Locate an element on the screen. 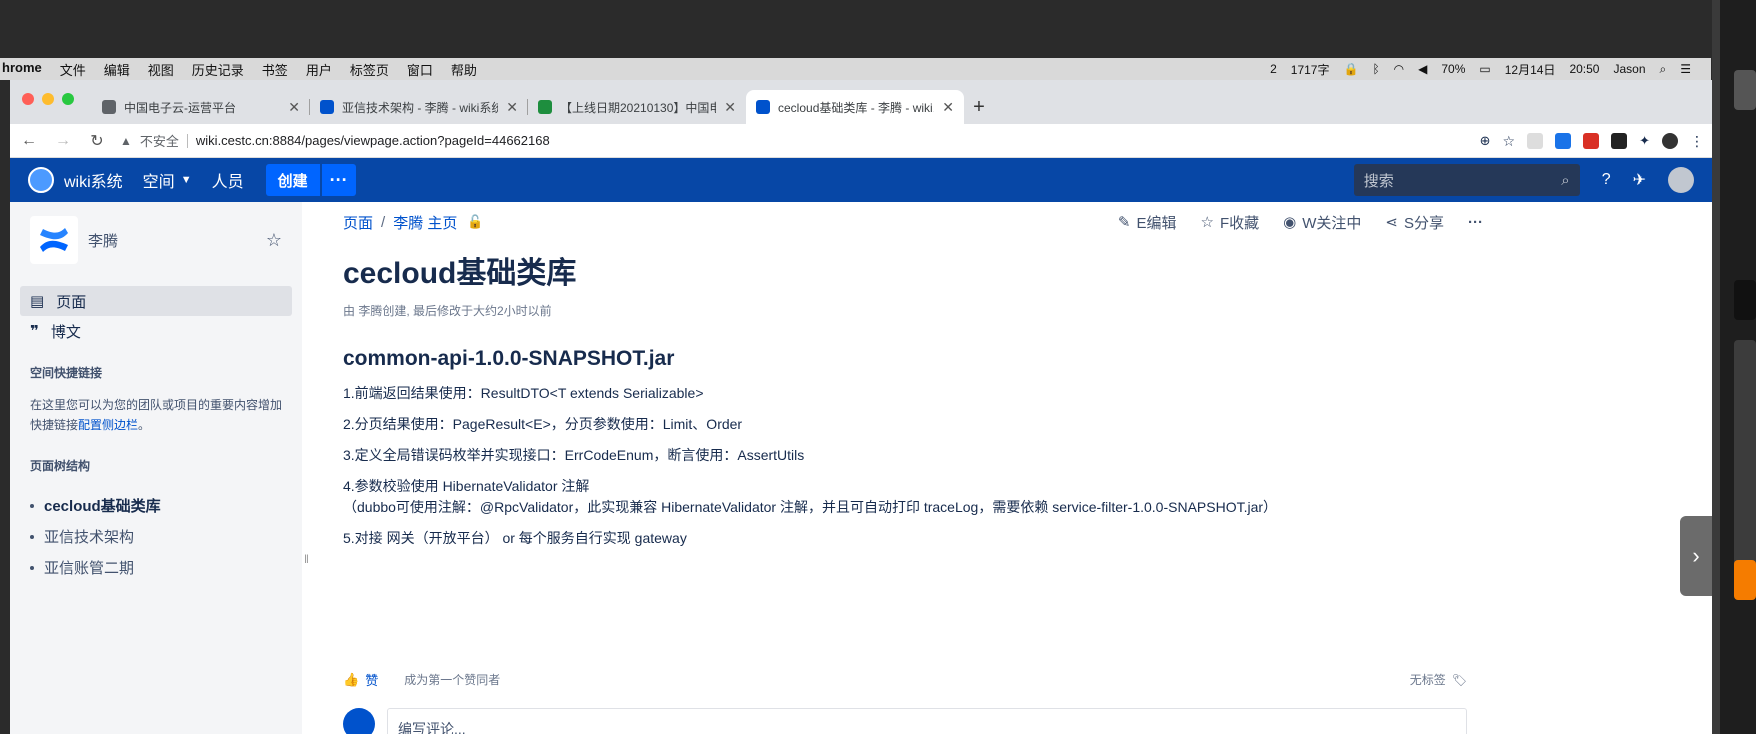 The width and height of the screenshot is (1756, 734). forward-icon: → is located at coordinates (63, 141).